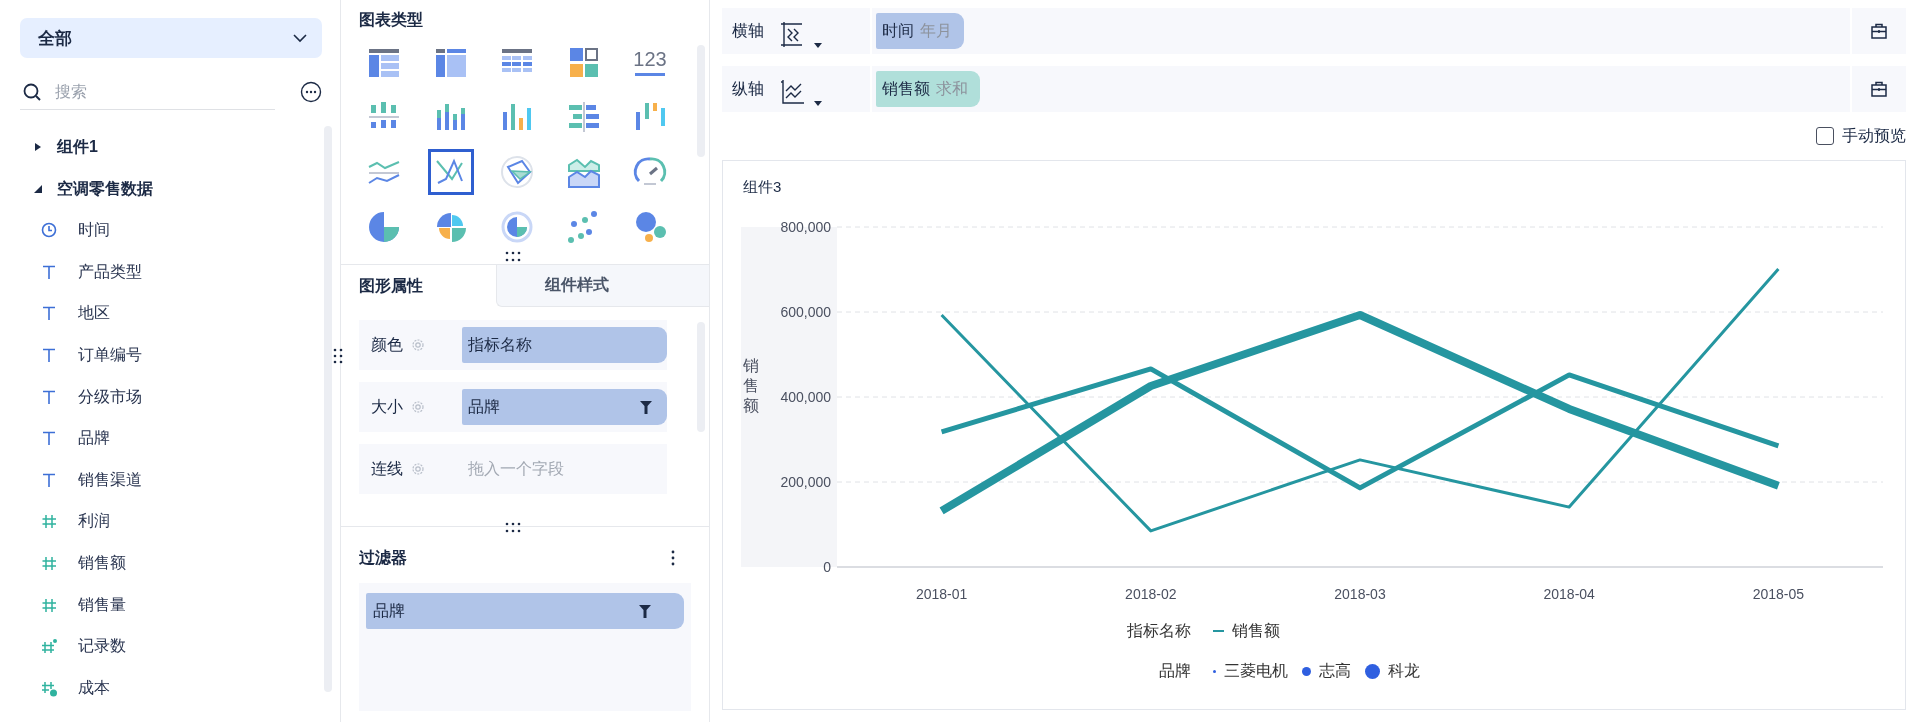 Image resolution: width=1916 pixels, height=722 pixels. Describe the element at coordinates (300, 38) in the screenshot. I see `chevron-down-icon` at that location.